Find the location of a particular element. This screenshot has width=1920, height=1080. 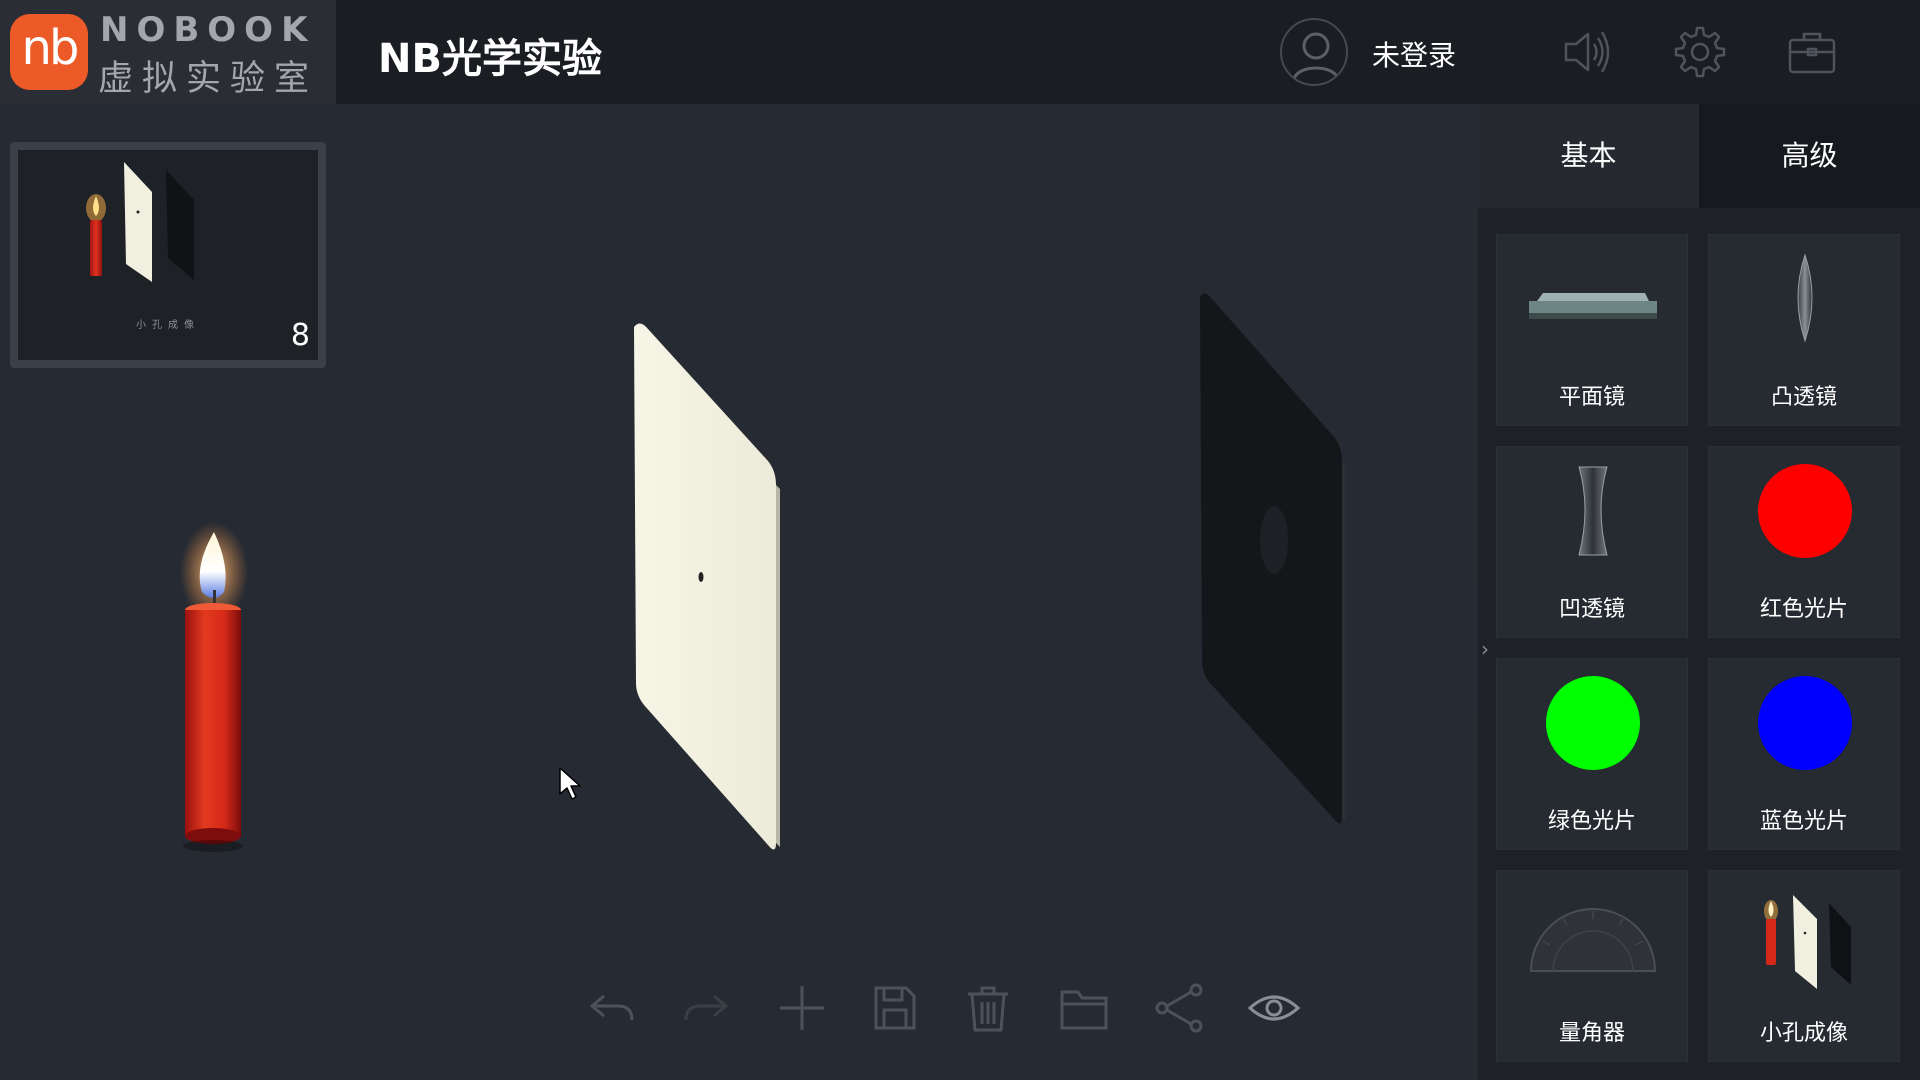

tile-label: 凸透镜 is located at coordinates (1803, 397).